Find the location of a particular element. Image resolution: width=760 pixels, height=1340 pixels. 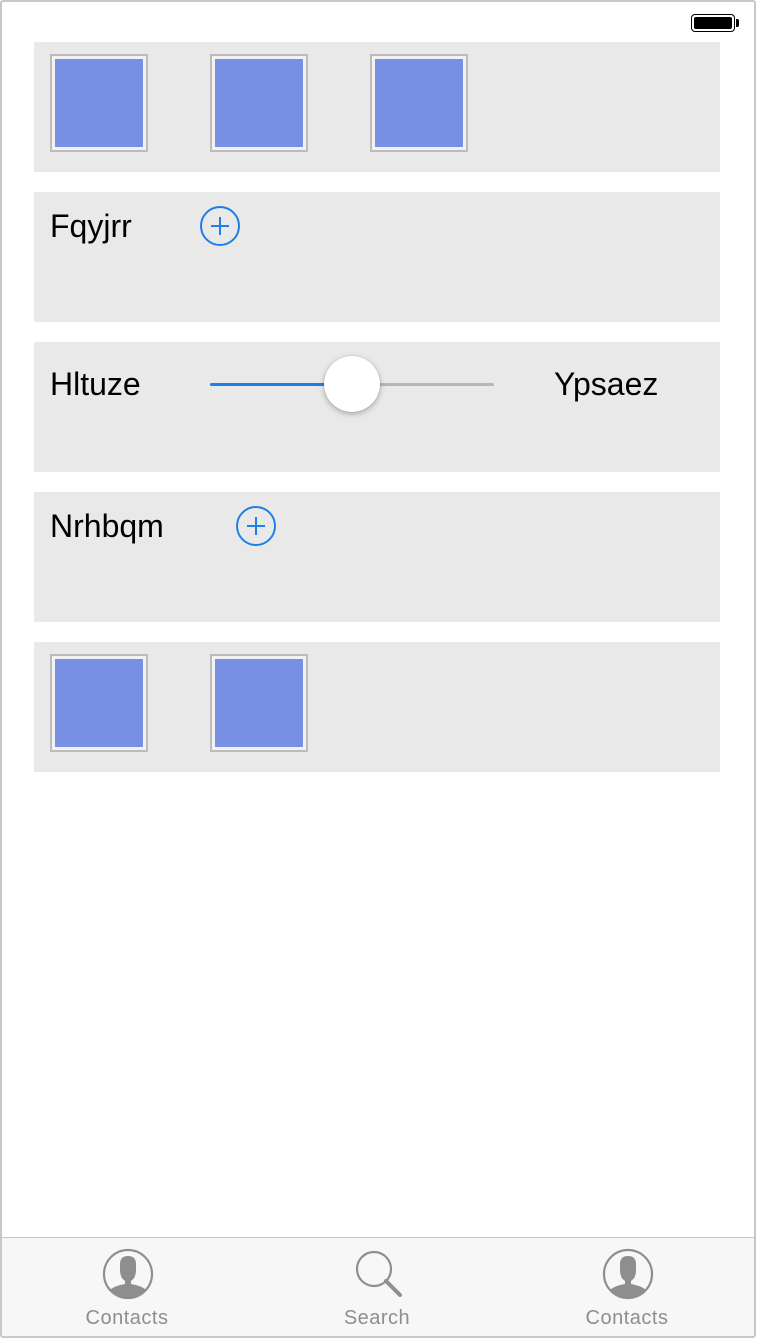

tab-bar: Contacts Search Contacts is located at coordinates (378, 1286).